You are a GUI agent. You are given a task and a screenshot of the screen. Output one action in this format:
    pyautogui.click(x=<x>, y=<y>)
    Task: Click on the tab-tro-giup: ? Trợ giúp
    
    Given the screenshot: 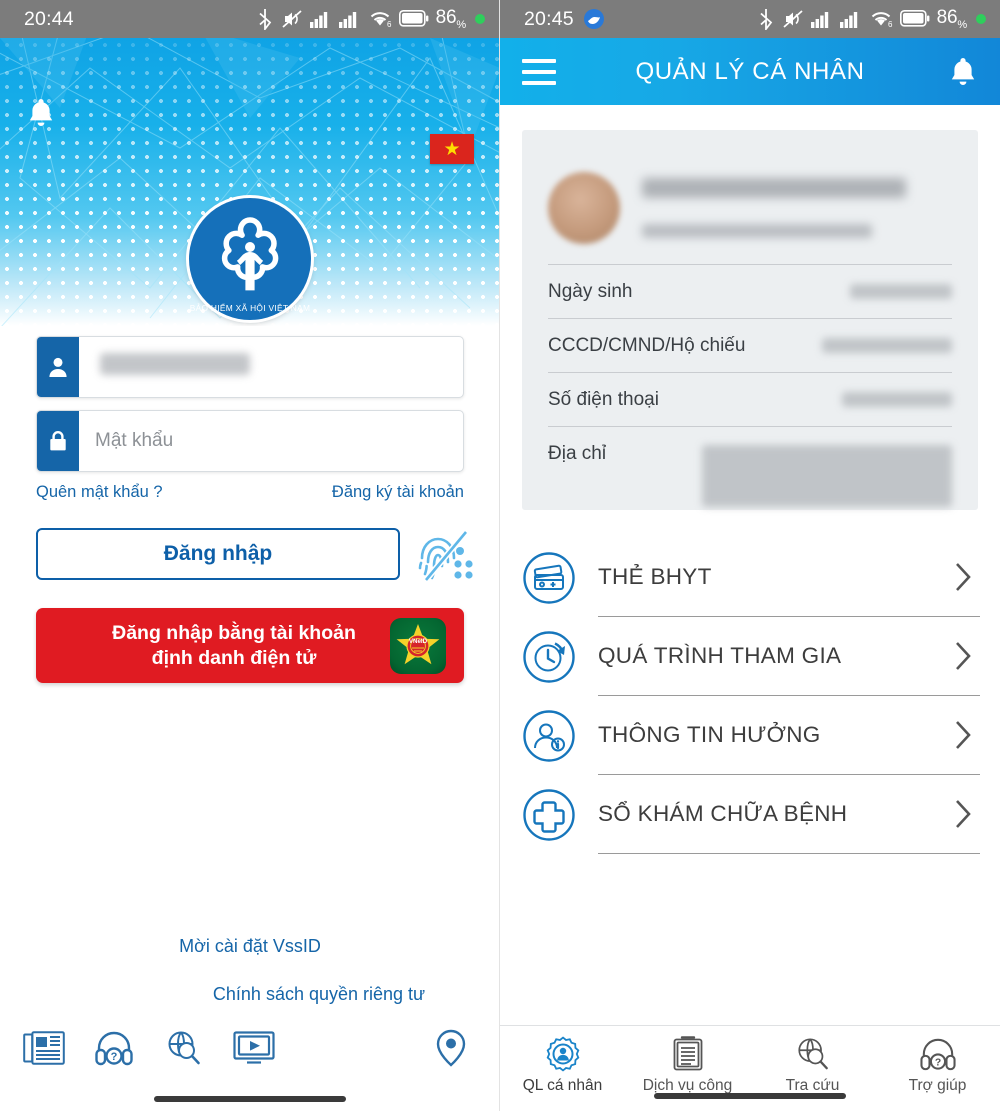 What is the action you would take?
    pyautogui.click(x=937, y=1068)
    